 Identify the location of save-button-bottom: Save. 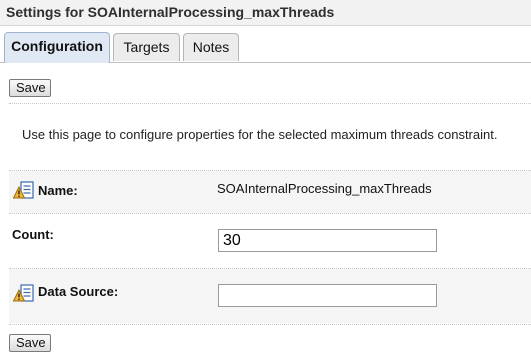
(30, 343).